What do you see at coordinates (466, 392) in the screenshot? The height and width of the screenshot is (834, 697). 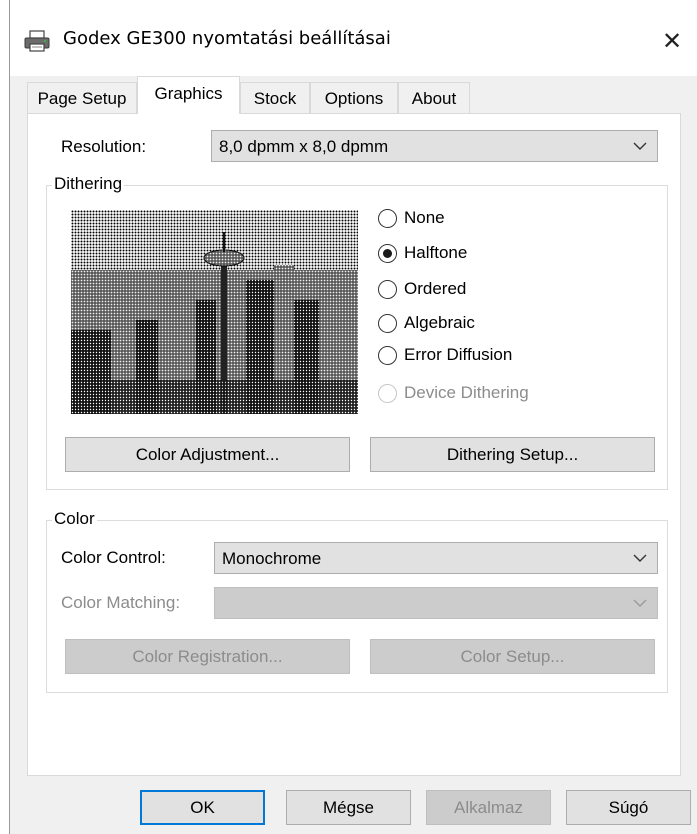 I see `radio-label: Device Dithering` at bounding box center [466, 392].